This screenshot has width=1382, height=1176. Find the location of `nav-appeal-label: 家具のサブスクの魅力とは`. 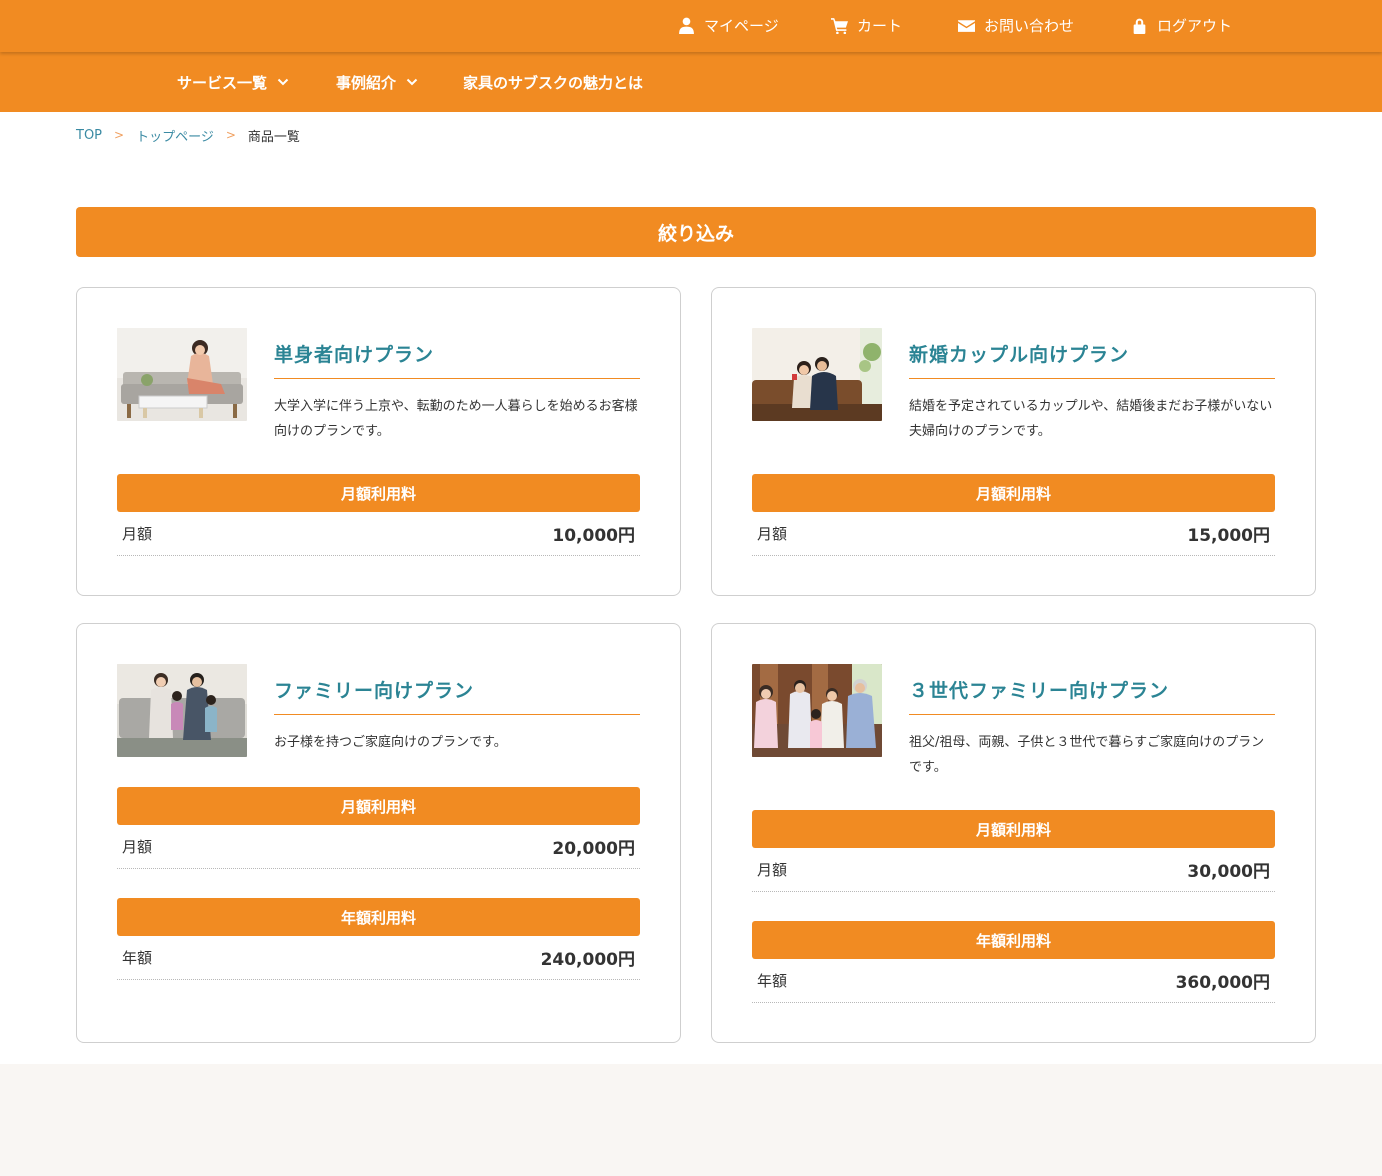

nav-appeal-label: 家具のサブスクの魅力とは is located at coordinates (553, 82).